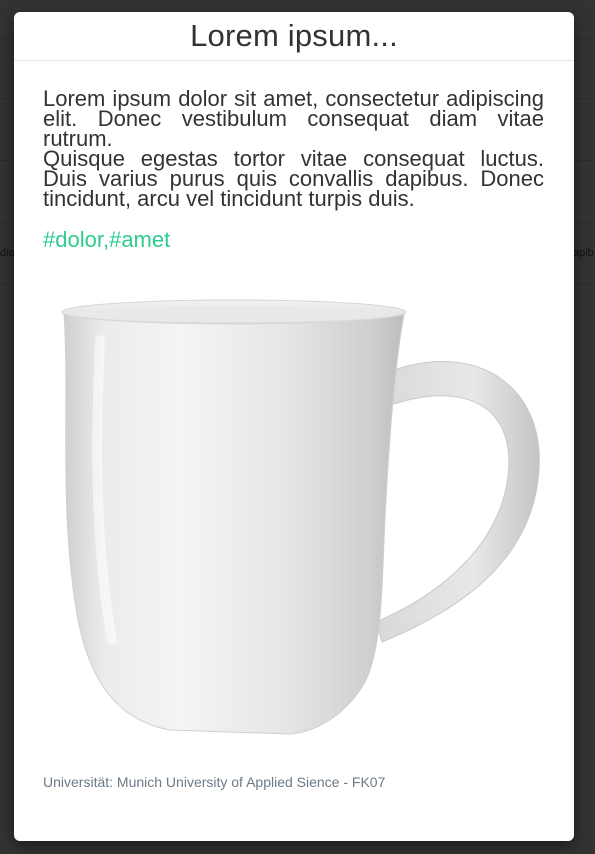  Describe the element at coordinates (73, 239) in the screenshot. I see `hashtag-dolor: #dolor` at that location.